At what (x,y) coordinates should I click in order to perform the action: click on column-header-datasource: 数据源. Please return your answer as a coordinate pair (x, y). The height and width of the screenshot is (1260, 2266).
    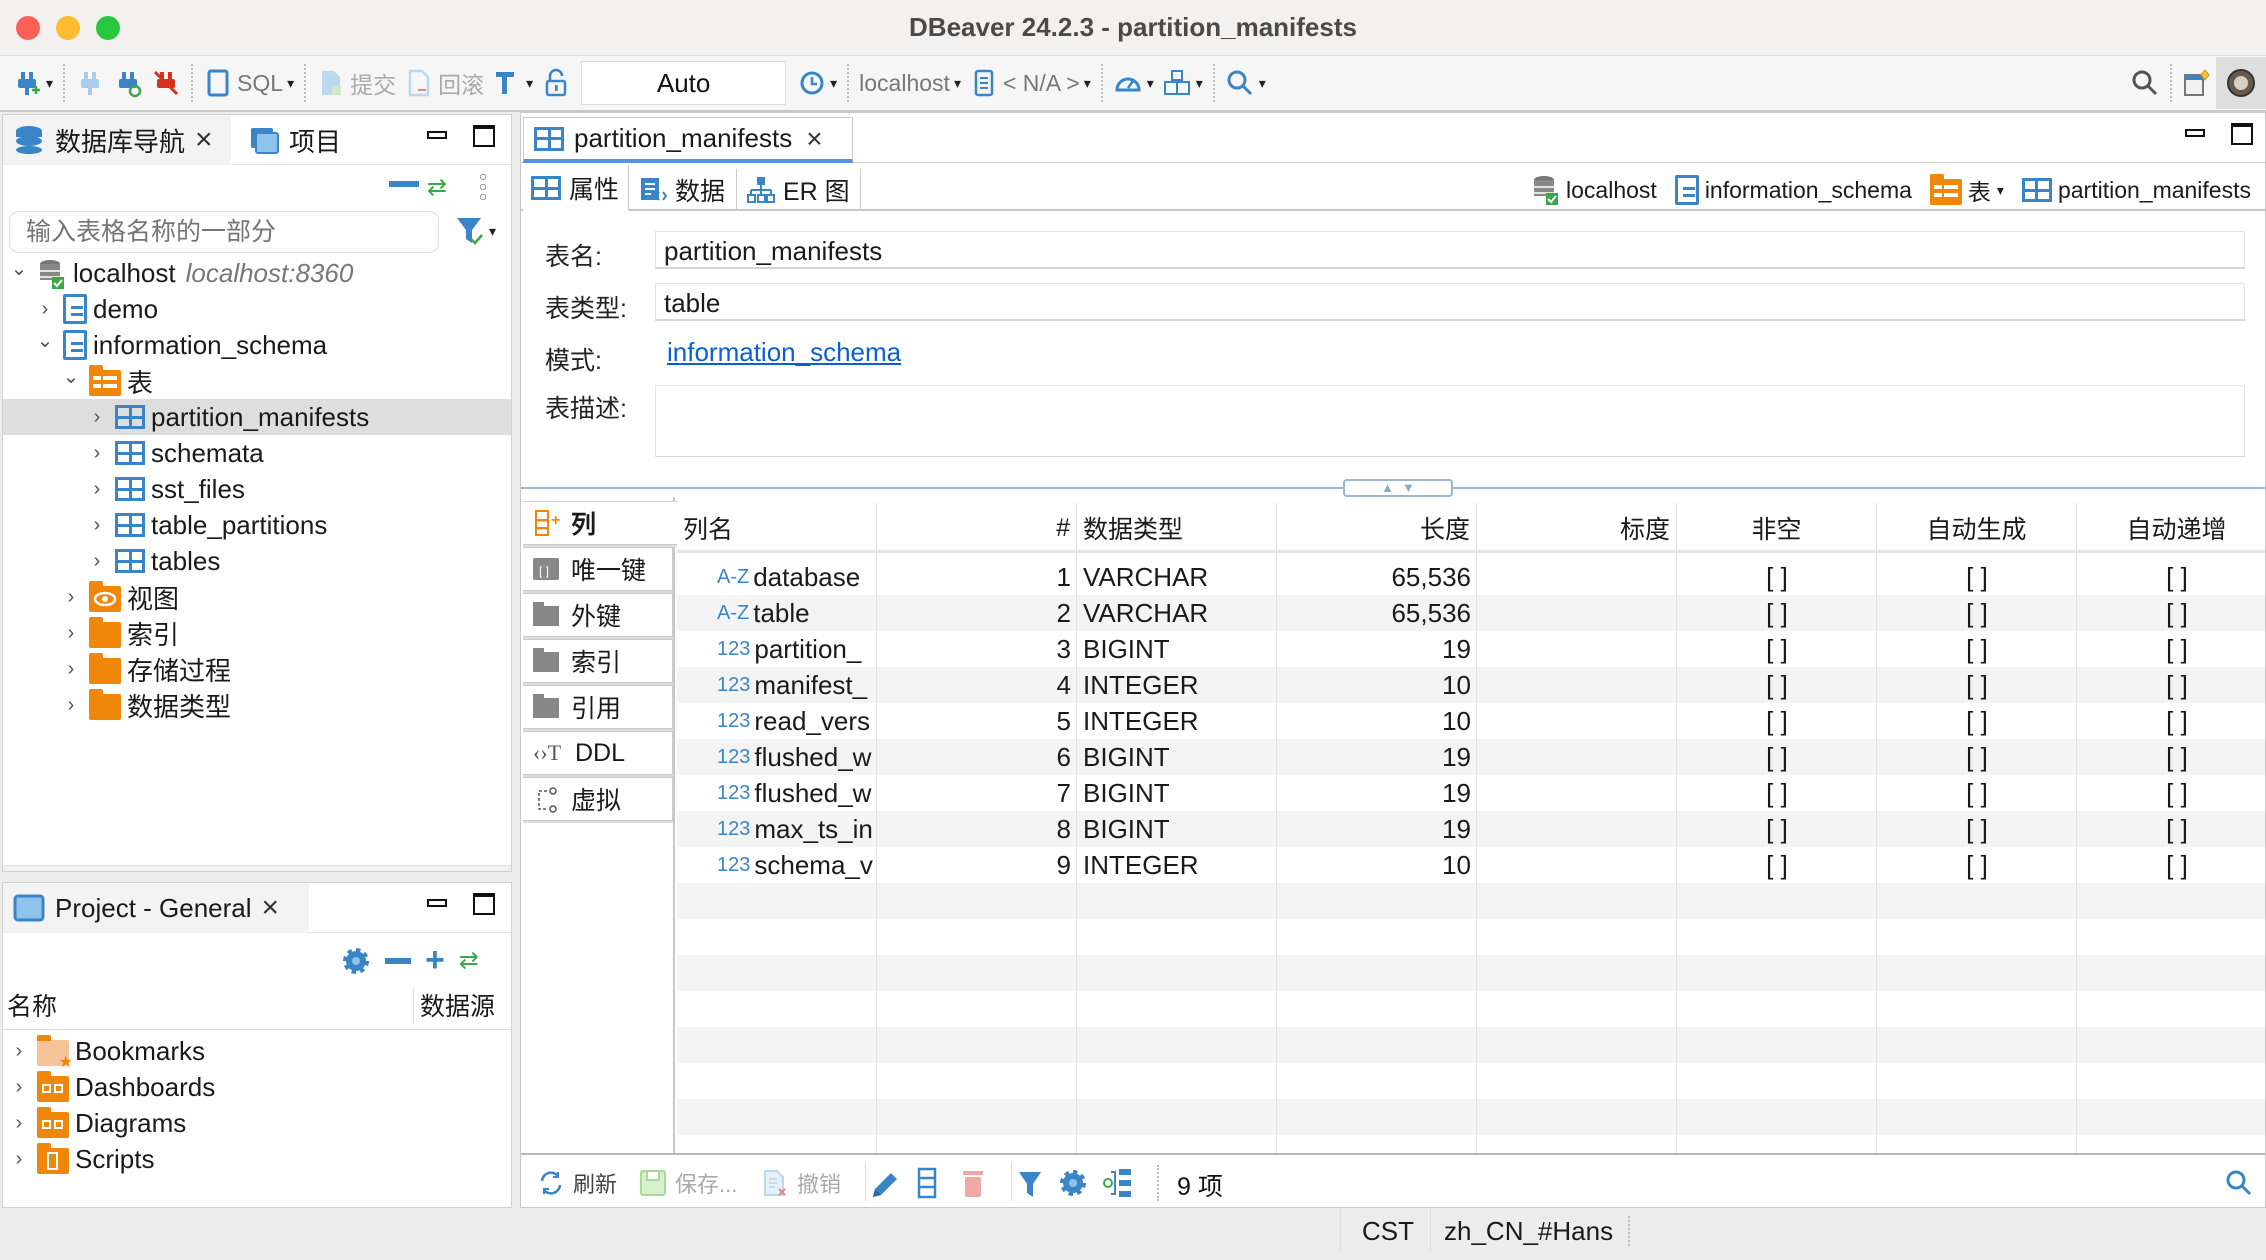
    Looking at the image, I should click on (454, 1005).